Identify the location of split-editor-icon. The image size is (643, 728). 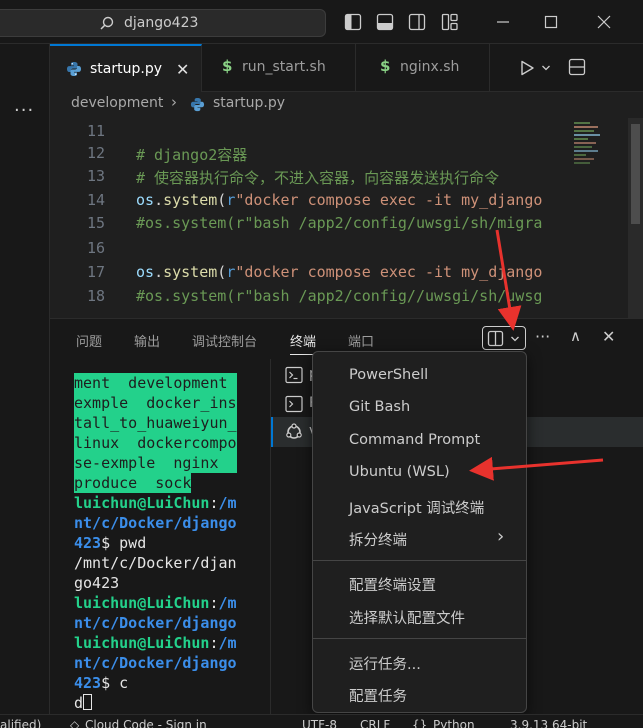
(577, 67).